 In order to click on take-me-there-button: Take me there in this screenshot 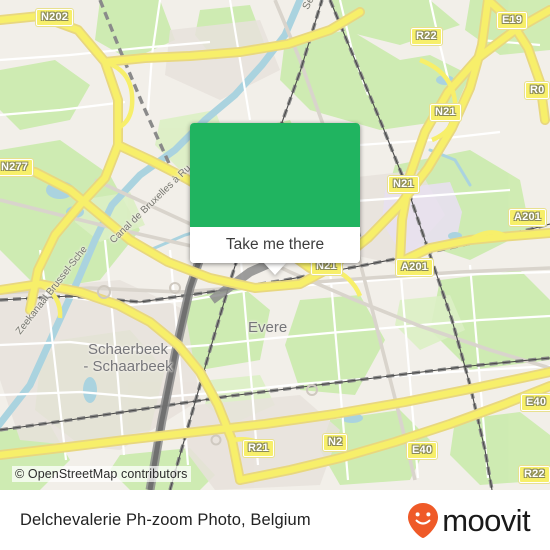, I will do `click(275, 245)`.